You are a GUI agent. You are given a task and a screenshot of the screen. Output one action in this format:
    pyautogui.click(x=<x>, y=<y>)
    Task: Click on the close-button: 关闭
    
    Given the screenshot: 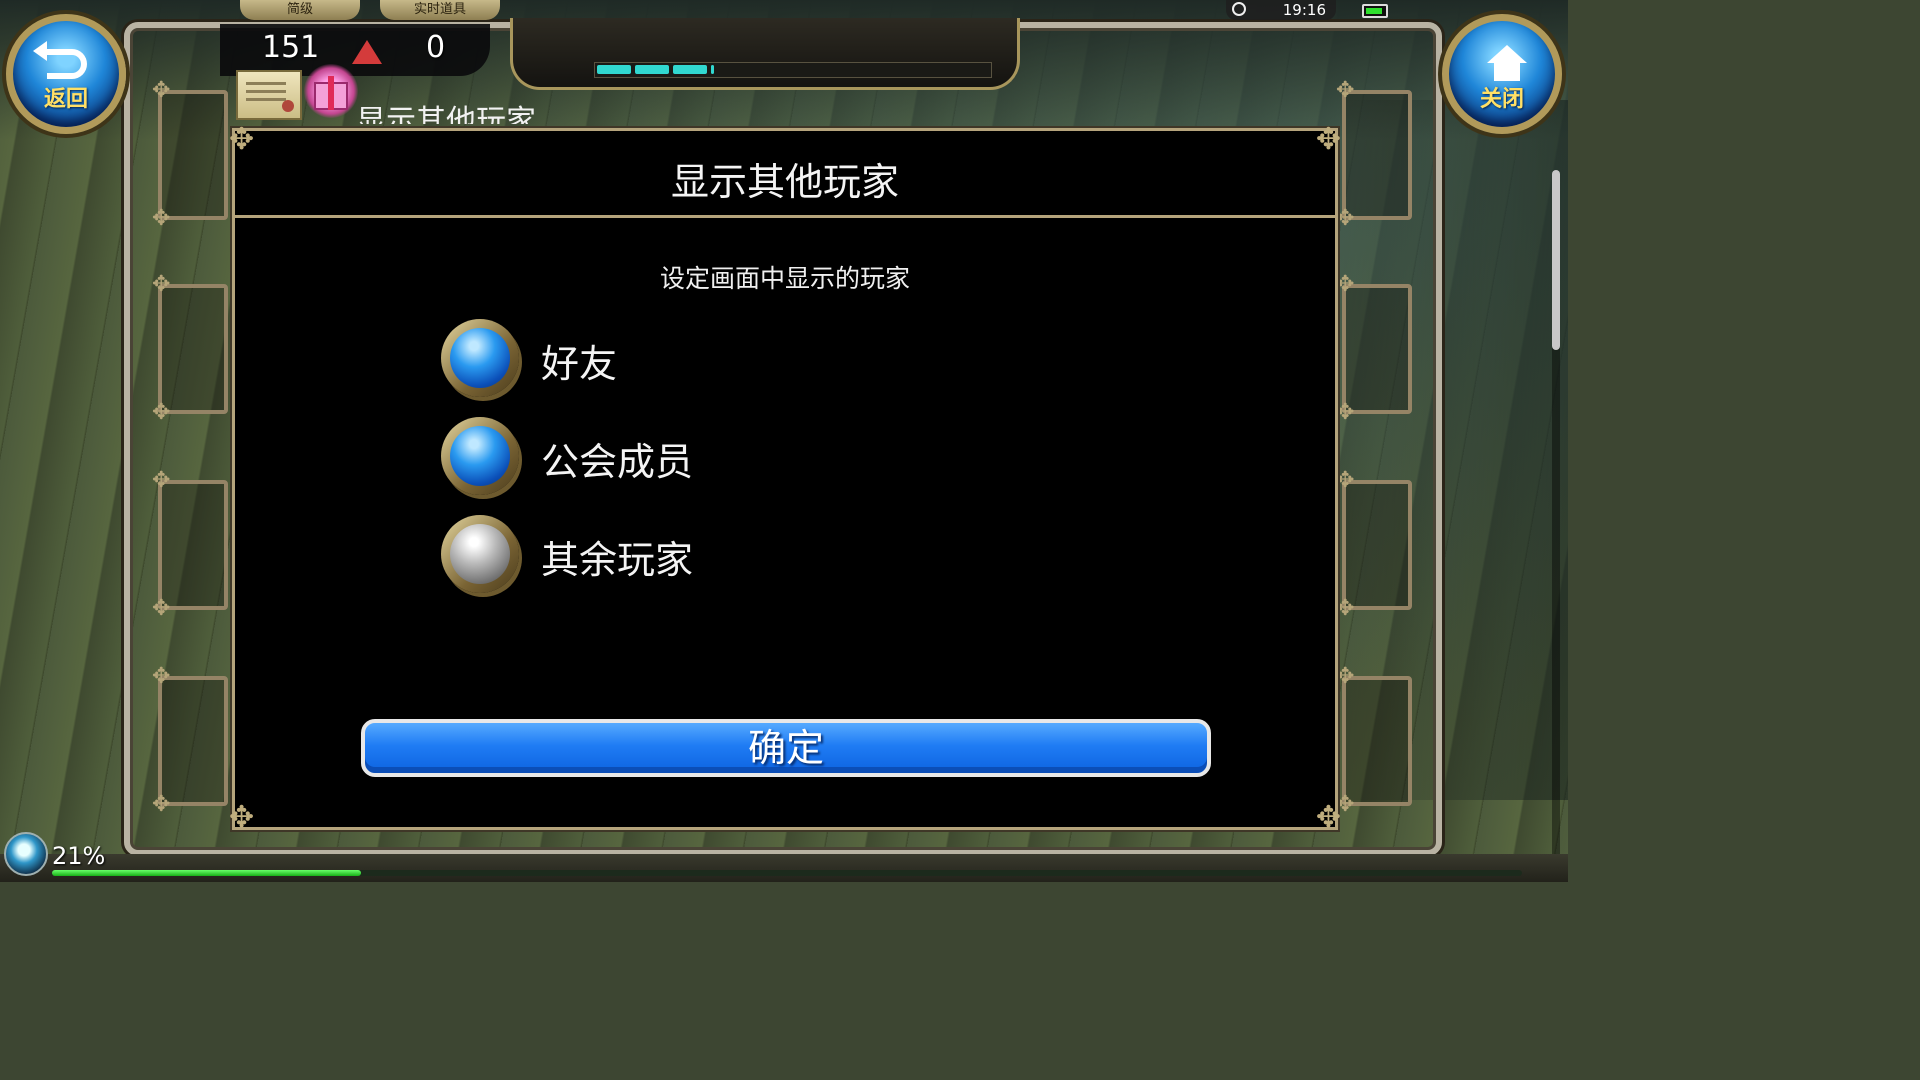 What is the action you would take?
    pyautogui.click(x=1502, y=74)
    